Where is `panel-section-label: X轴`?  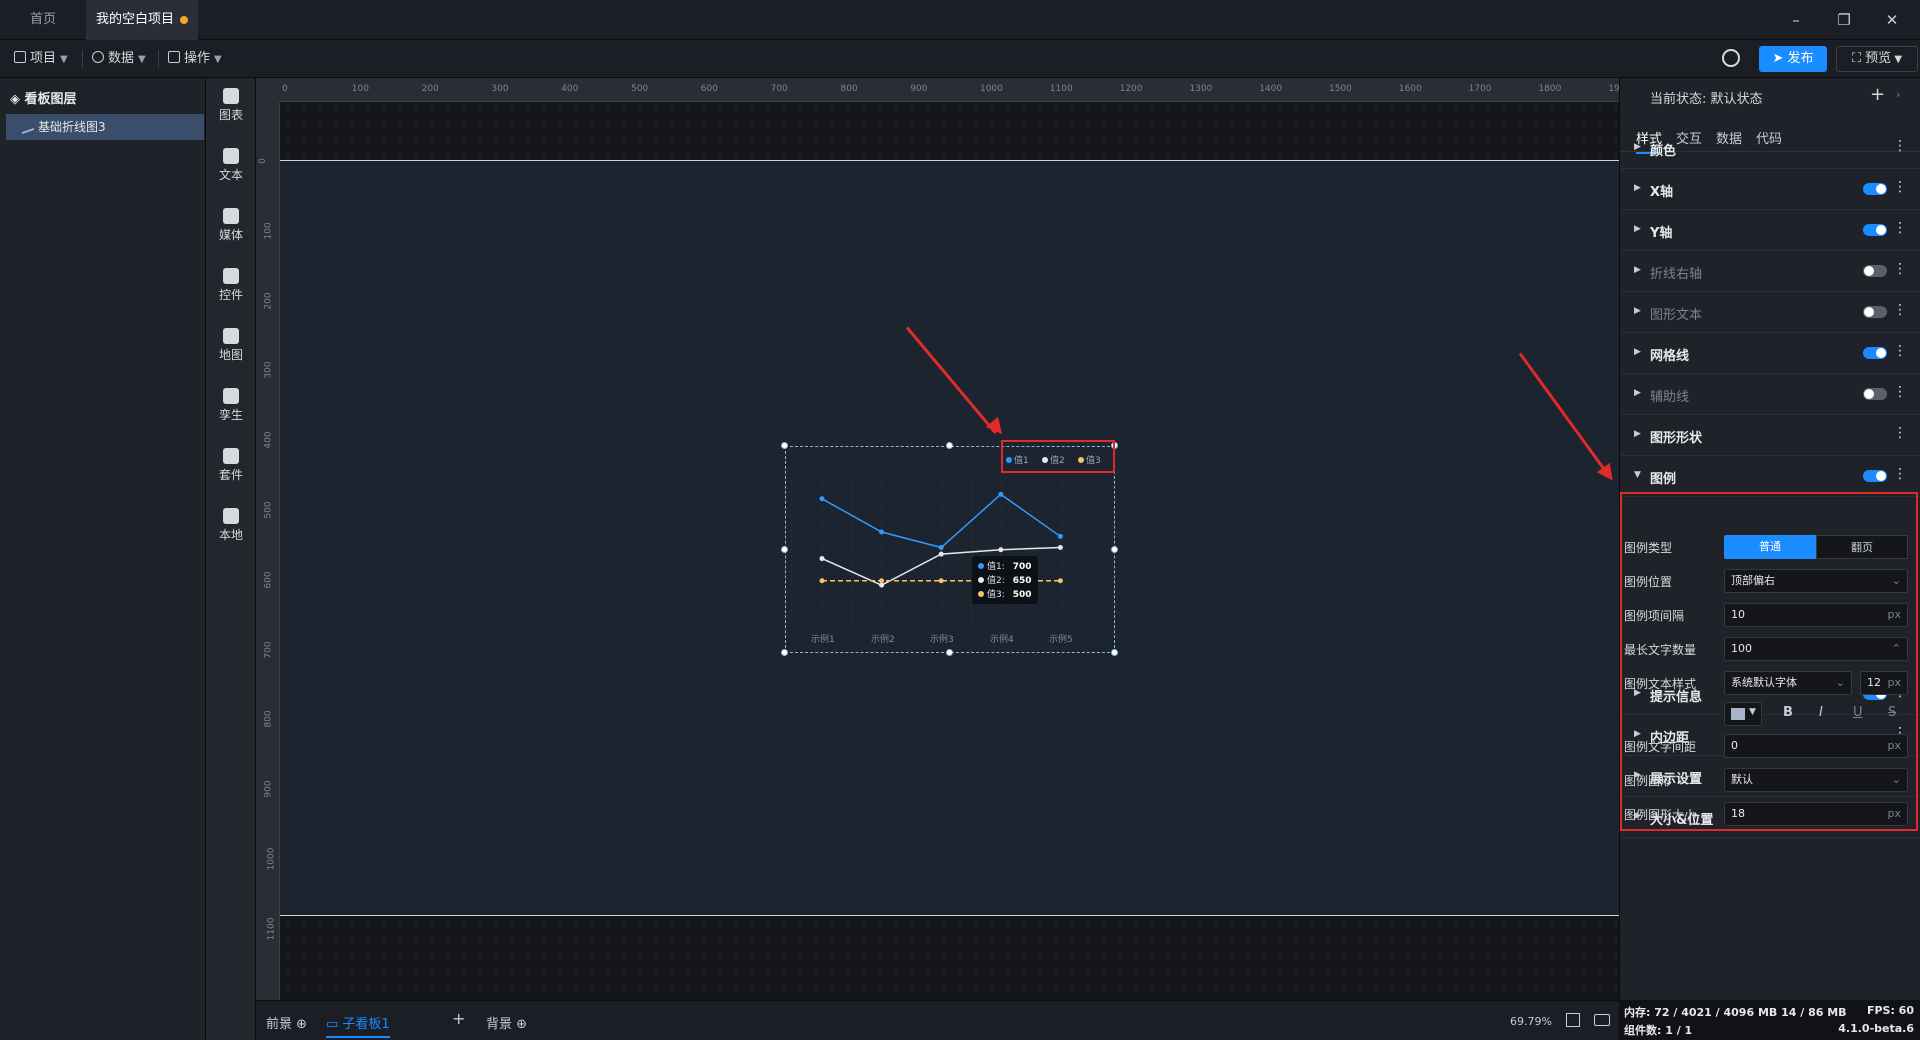
panel-section-label: X轴 is located at coordinates (1662, 192).